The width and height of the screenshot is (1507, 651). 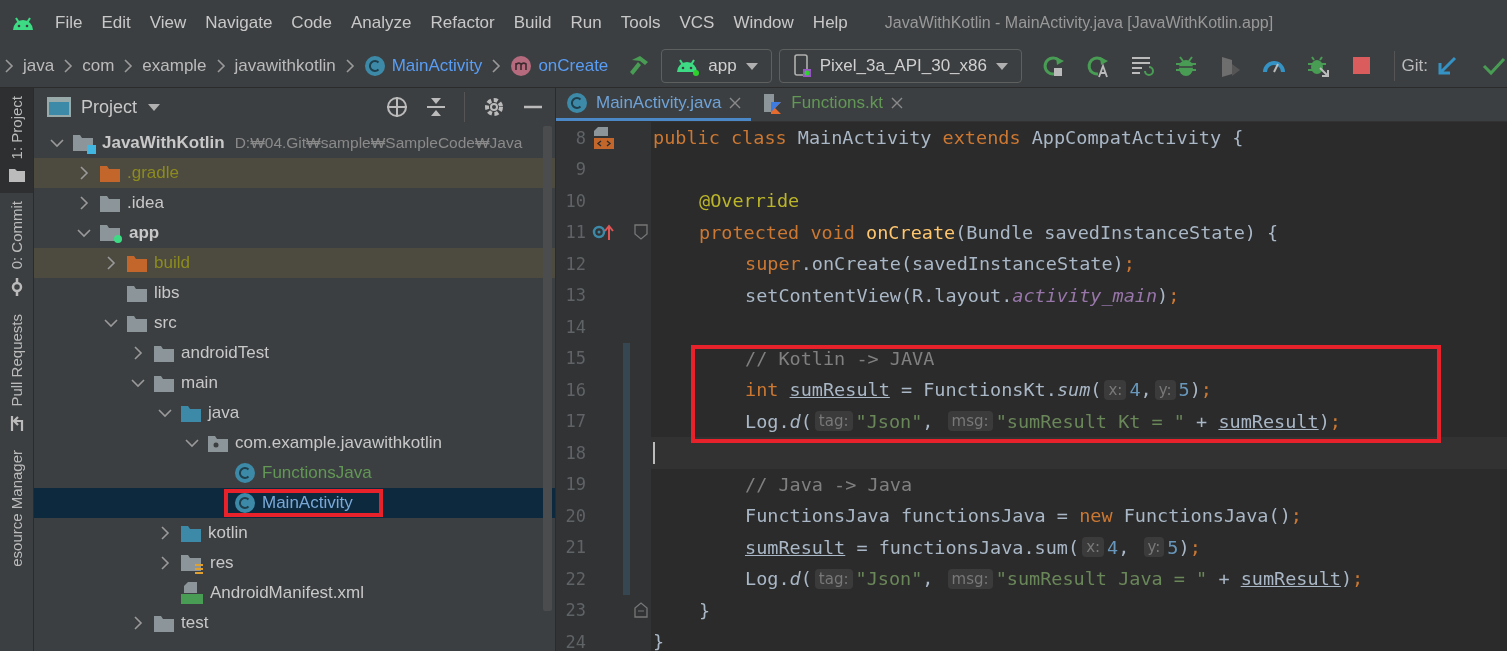 What do you see at coordinates (109, 107) in the screenshot?
I see `panel-title: Project` at bounding box center [109, 107].